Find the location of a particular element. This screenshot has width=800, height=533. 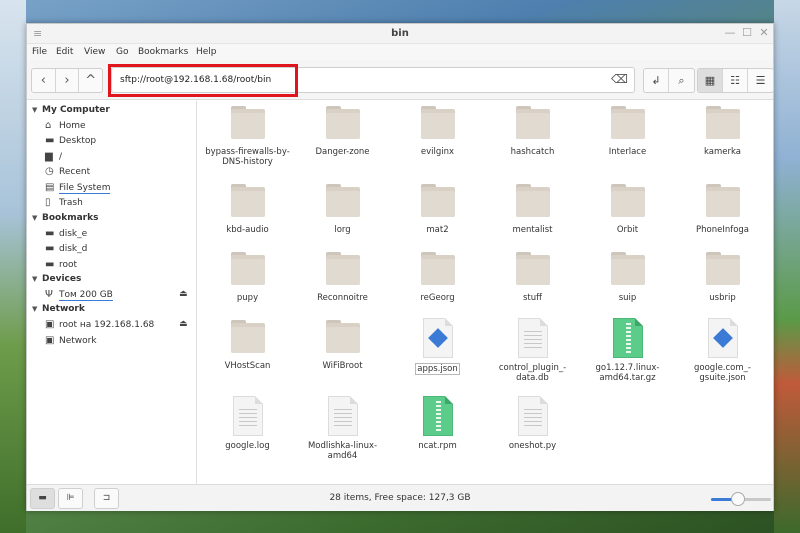

search-button: ⌕ is located at coordinates (681, 80).